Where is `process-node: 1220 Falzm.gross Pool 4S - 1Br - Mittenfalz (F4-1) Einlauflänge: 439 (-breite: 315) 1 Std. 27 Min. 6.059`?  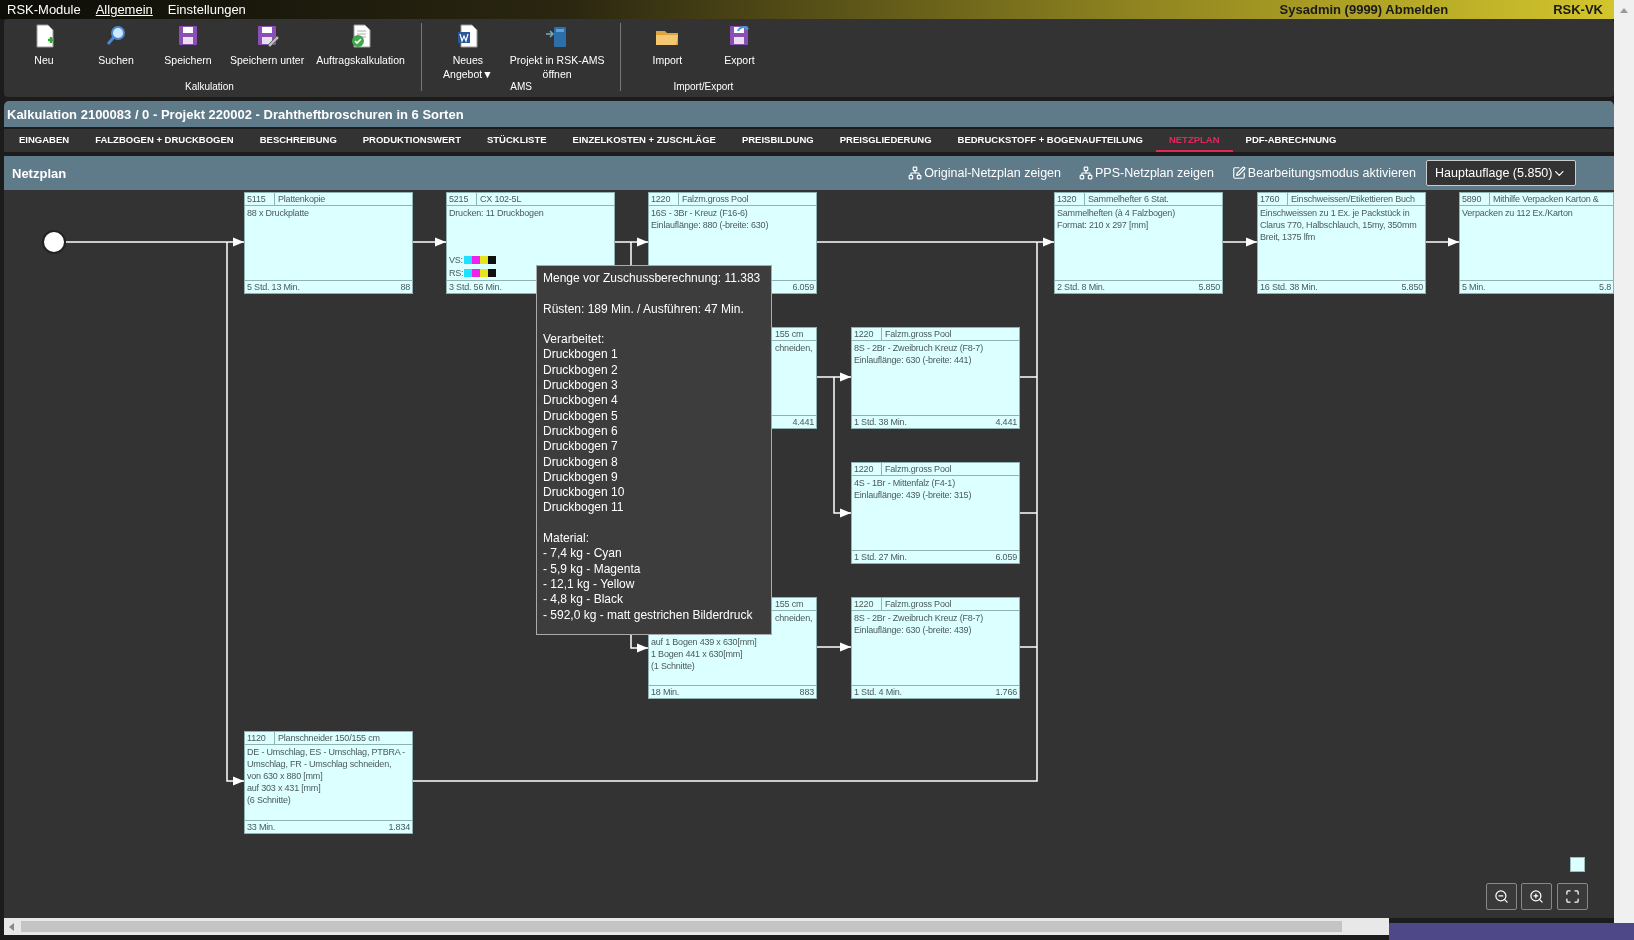
process-node: 1220 Falzm.gross Pool 4S - 1Br - Mittenfalz (F4-1) Einlauflänge: 439 (-breite: 315) 1 Std. 27 Min. 6.059 is located at coordinates (935, 513).